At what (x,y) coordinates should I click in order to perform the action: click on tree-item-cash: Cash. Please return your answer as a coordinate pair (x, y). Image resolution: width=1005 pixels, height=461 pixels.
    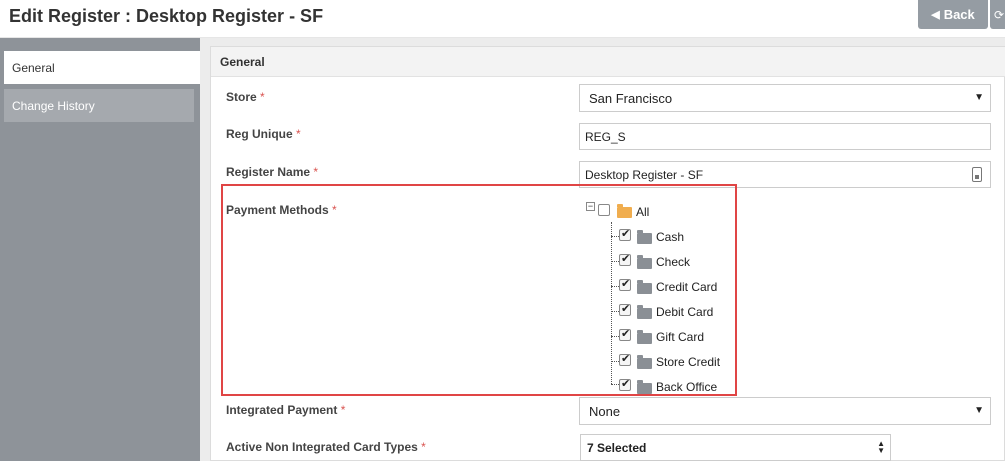
    Looking at the image, I should click on (670, 237).